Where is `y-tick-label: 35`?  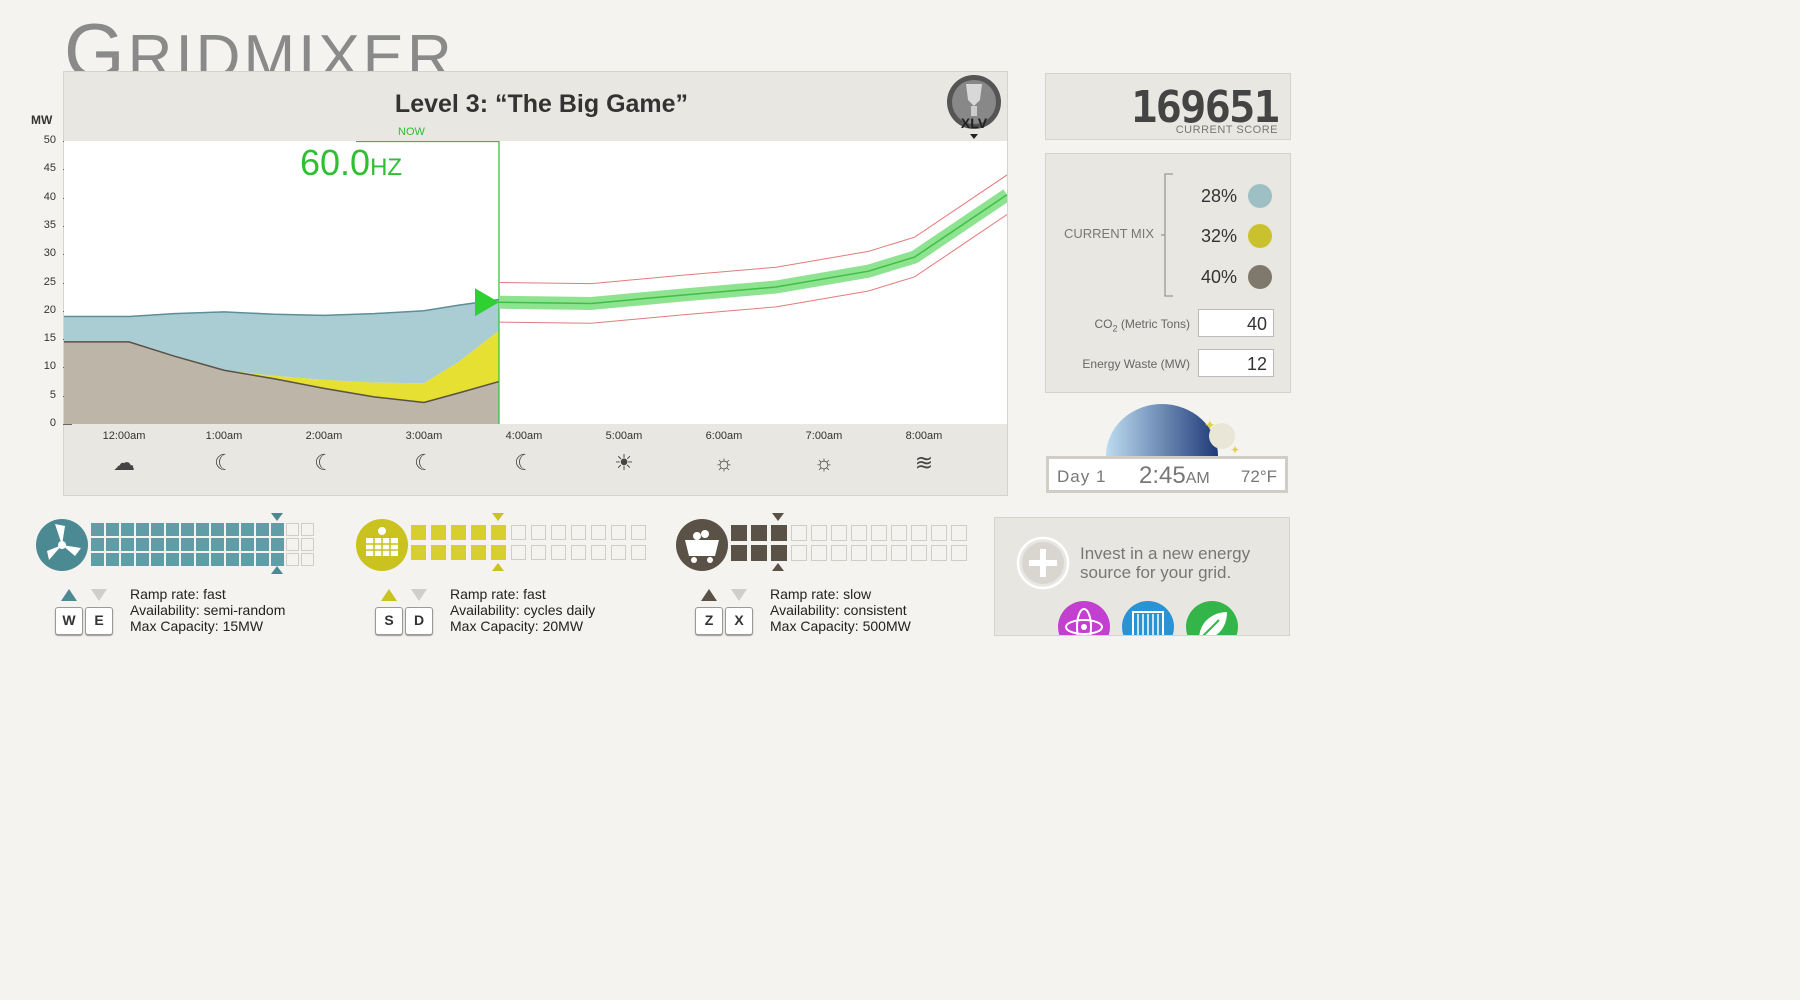 y-tick-label: 35 is located at coordinates (49, 224).